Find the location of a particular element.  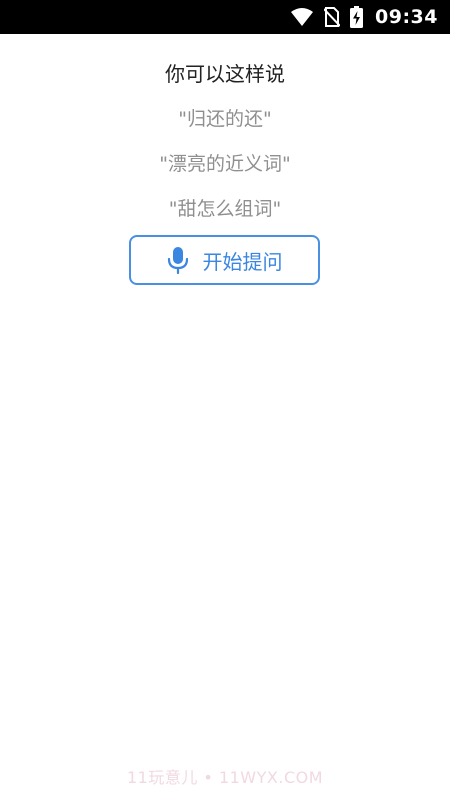

prompt-heading: 你可以这样说 is located at coordinates (225, 74).